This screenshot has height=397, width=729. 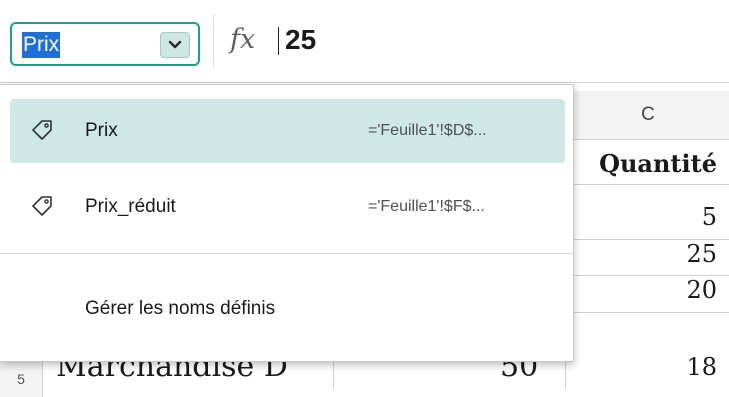 What do you see at coordinates (130, 206) in the screenshot?
I see `menu-item-label: Prix_réduit` at bounding box center [130, 206].